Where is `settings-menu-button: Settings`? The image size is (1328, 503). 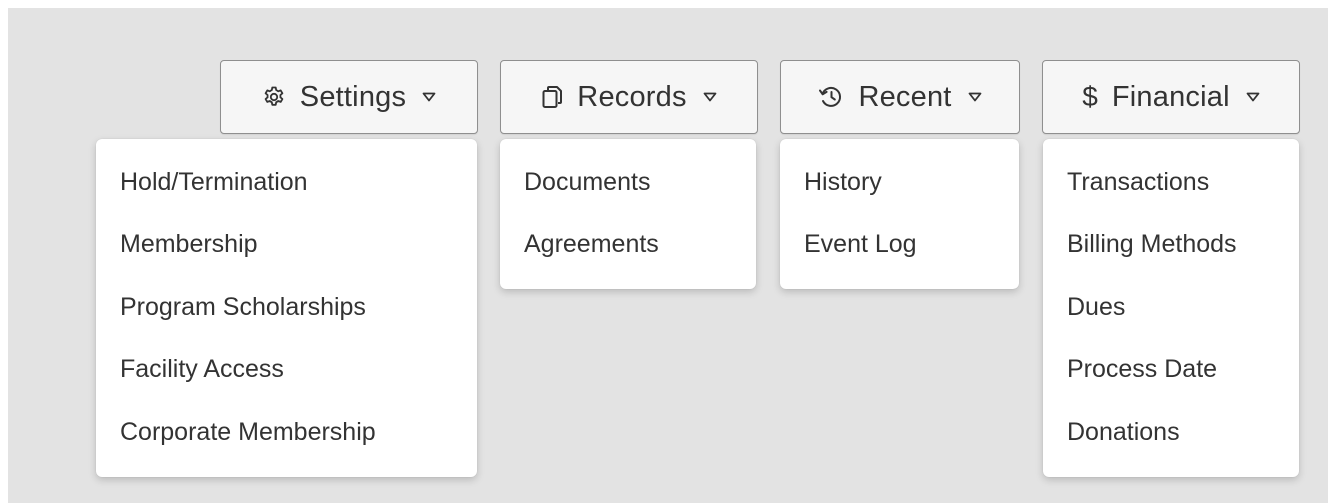 settings-menu-button: Settings is located at coordinates (349, 97).